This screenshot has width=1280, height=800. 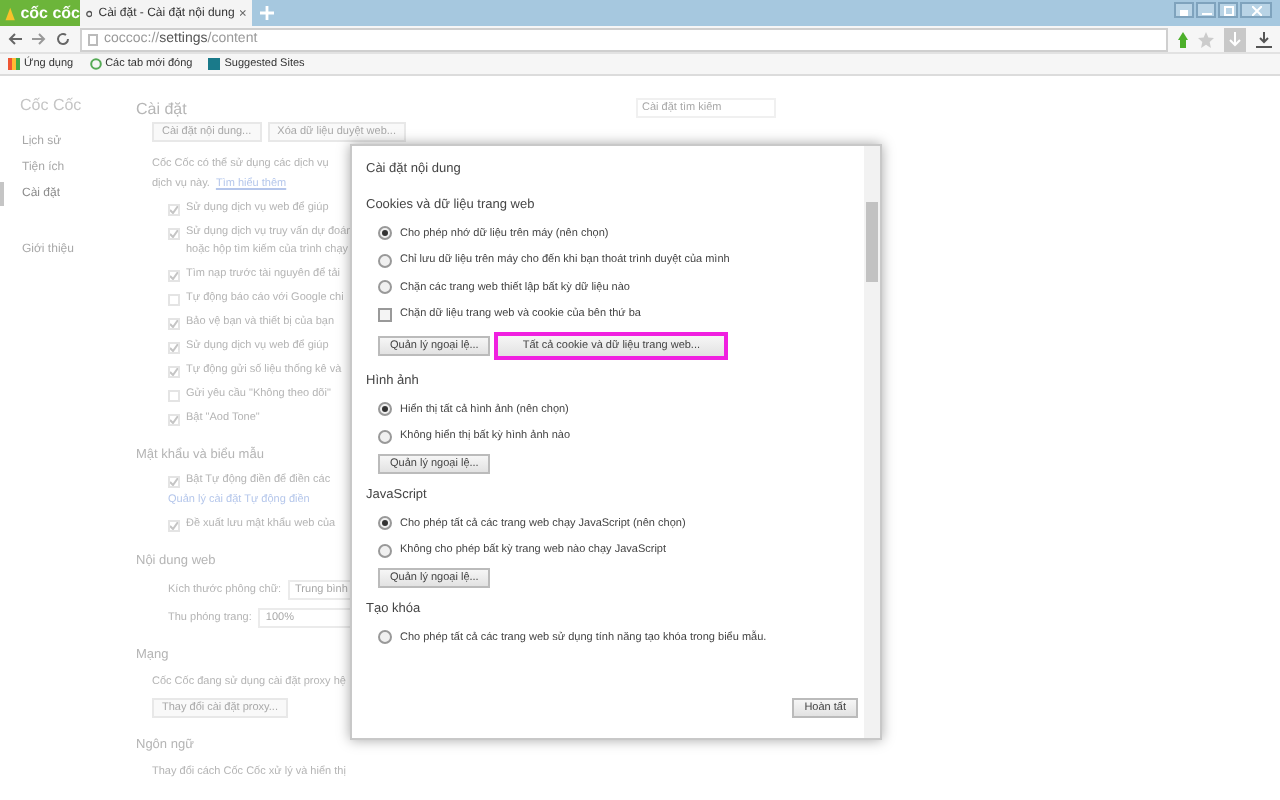 I want to click on scrollbar, so click(x=872, y=442).